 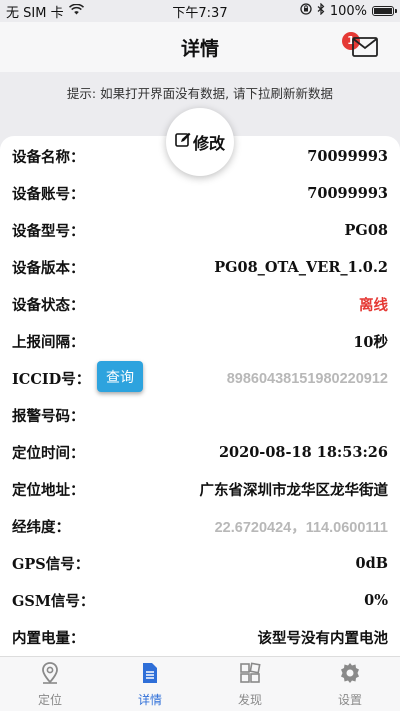 I want to click on tab-settings: 设置, so click(x=350, y=684).